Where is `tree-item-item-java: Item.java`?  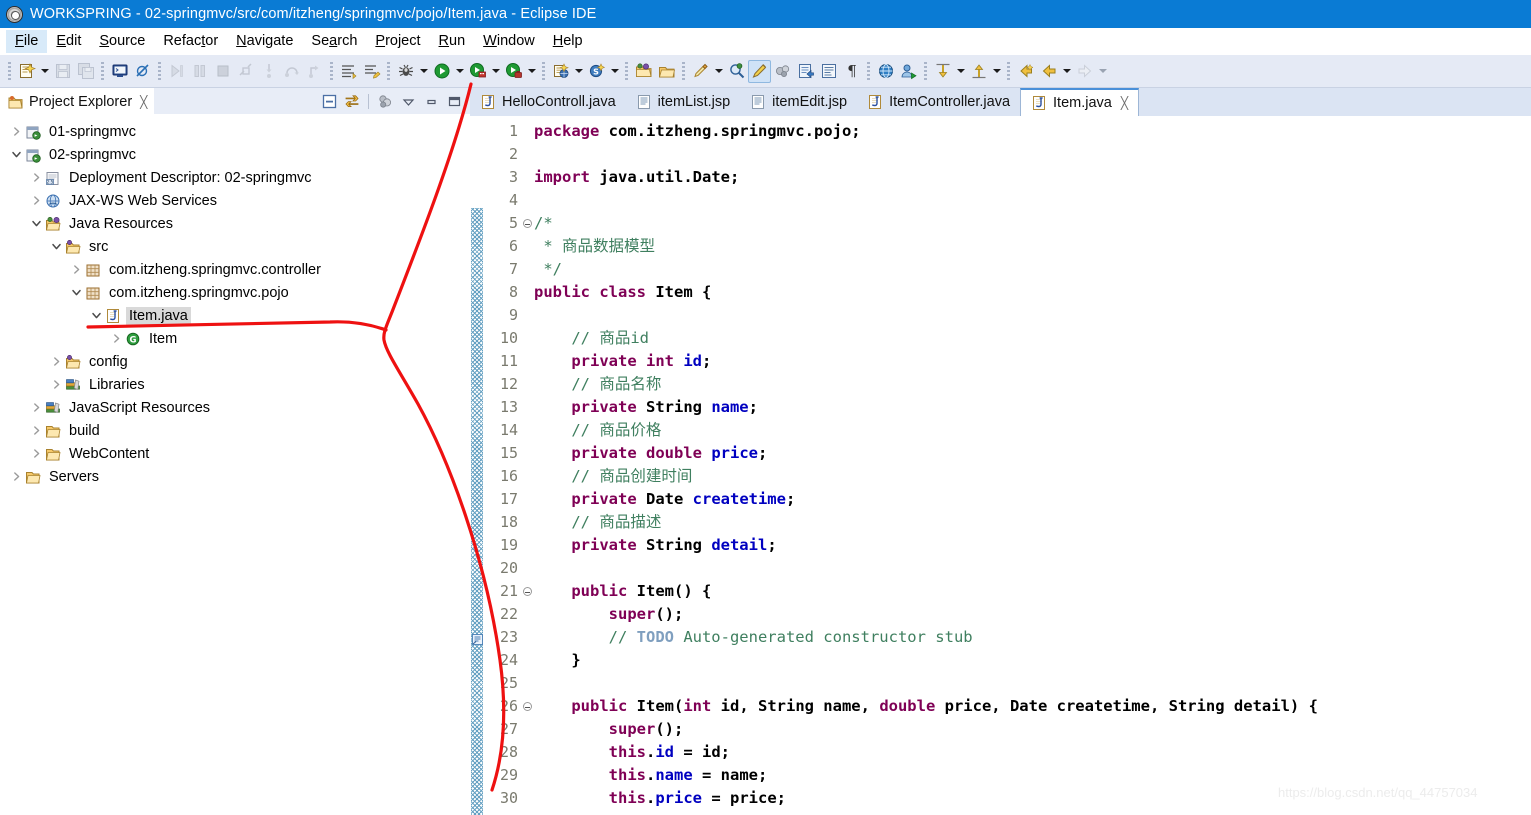 tree-item-item-java: Item.java is located at coordinates (235, 315).